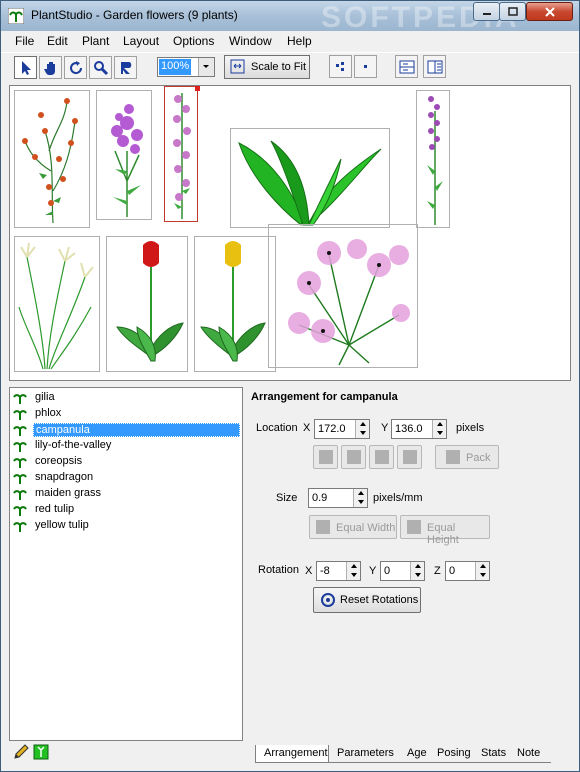 This screenshot has width=580, height=772. Describe the element at coordinates (197, 88) in the screenshot. I see `selection-handle` at that location.